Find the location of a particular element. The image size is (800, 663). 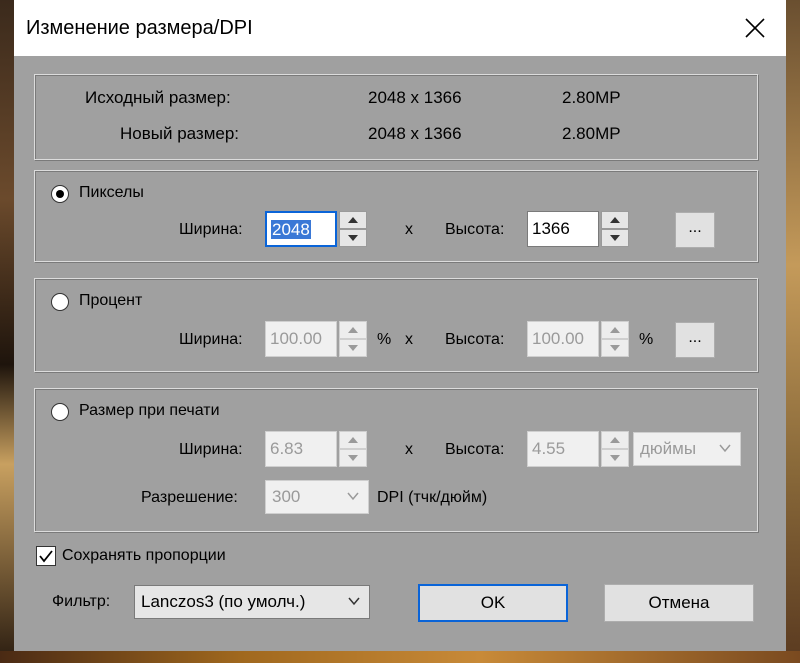

pixels-width-label: Ширина: is located at coordinates (211, 229).